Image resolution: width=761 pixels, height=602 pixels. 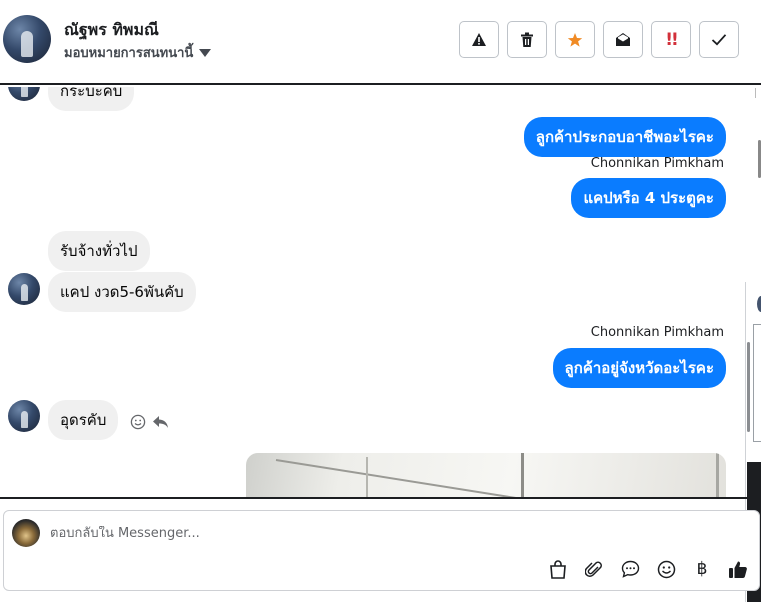 I want to click on outgoing-message: ลูกค้าอยู่จังหวัดอะไรคะ, so click(x=639, y=368).